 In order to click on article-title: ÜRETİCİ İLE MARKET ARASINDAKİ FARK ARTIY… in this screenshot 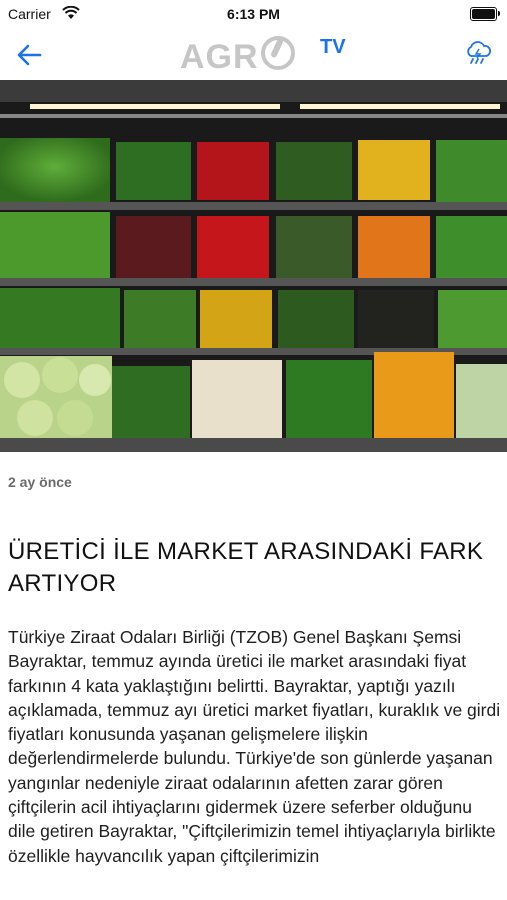, I will do `click(246, 567)`.